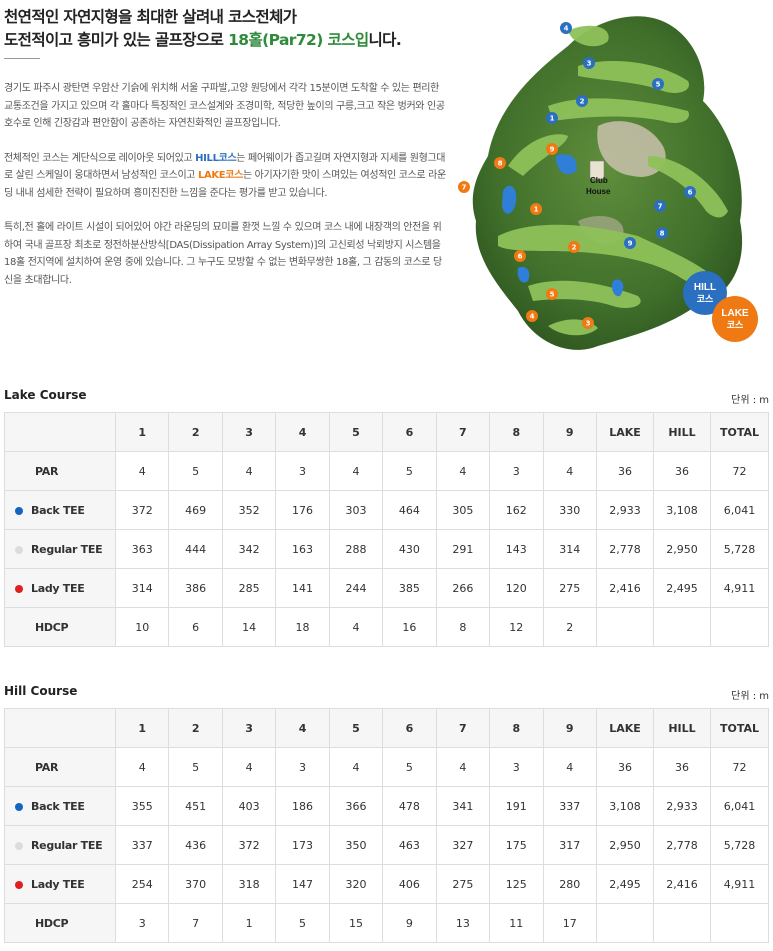  Describe the element at coordinates (409, 728) in the screenshot. I see `header-hole: 6` at that location.